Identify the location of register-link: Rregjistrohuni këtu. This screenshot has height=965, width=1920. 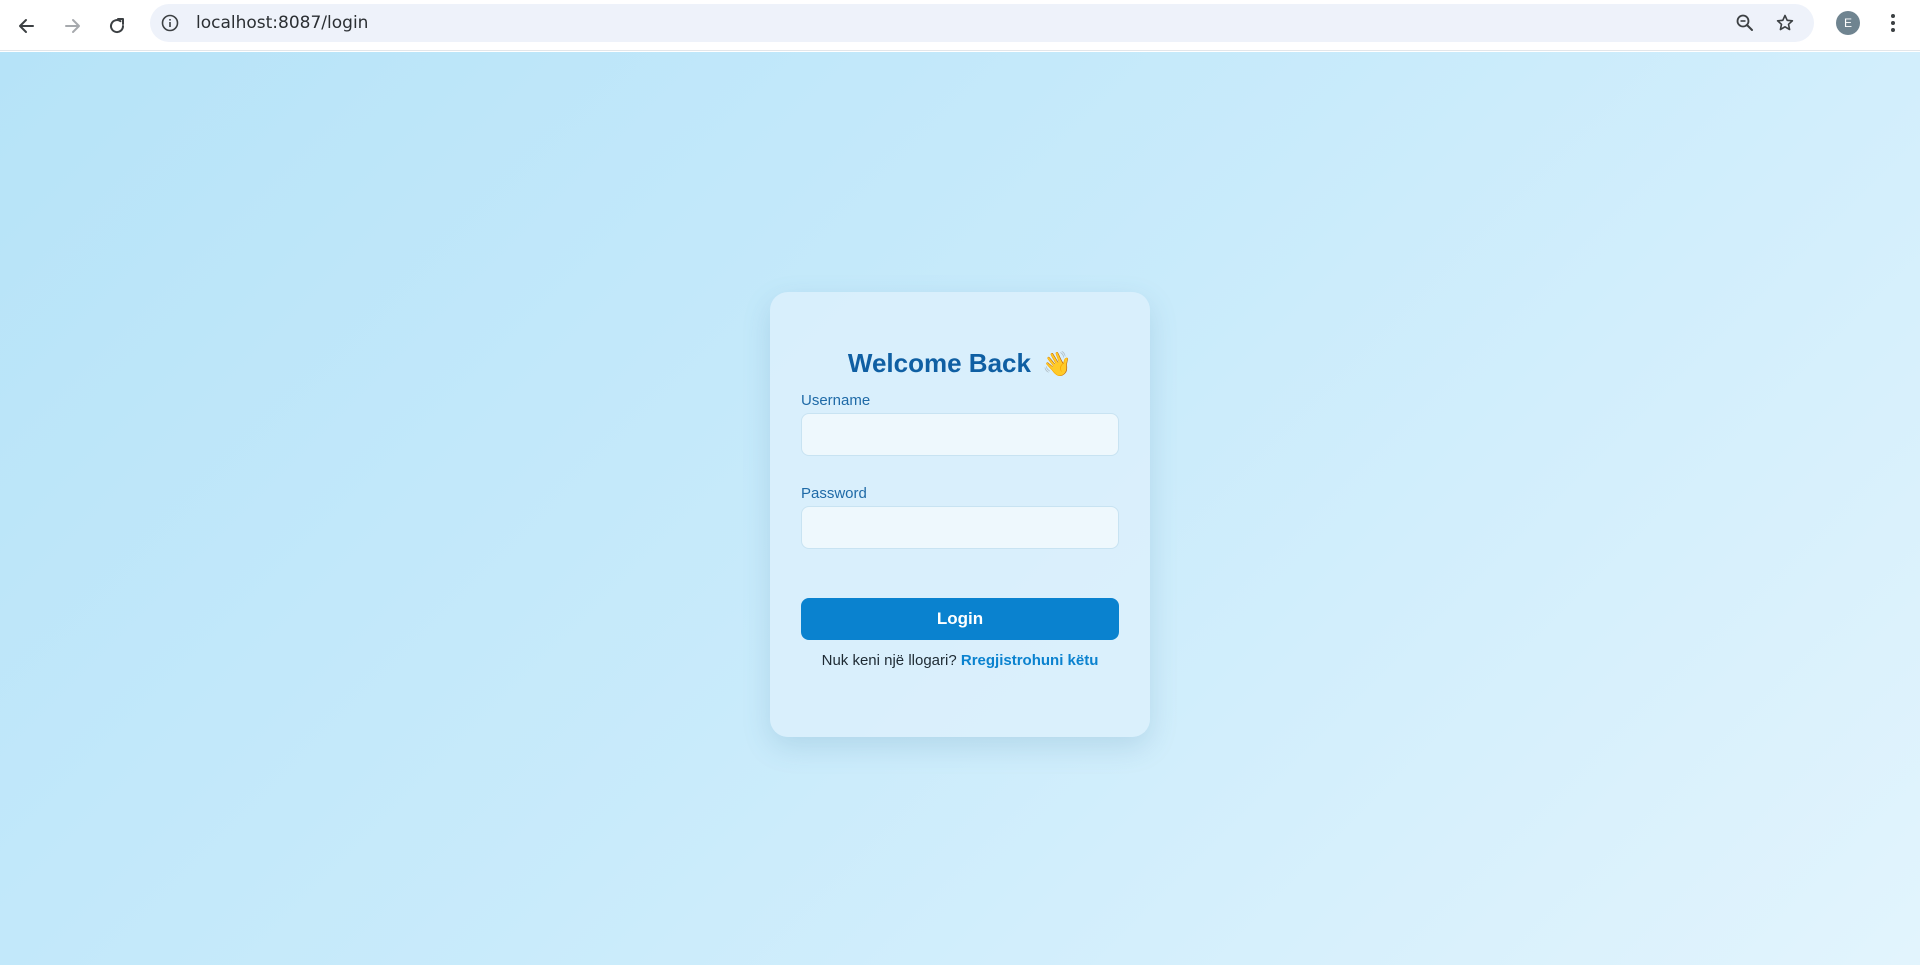
(1030, 660).